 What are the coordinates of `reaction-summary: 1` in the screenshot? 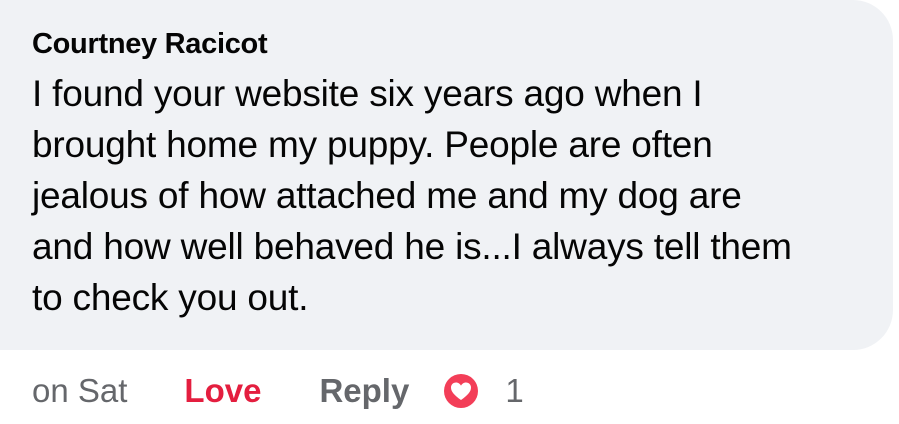 It's located at (482, 391).